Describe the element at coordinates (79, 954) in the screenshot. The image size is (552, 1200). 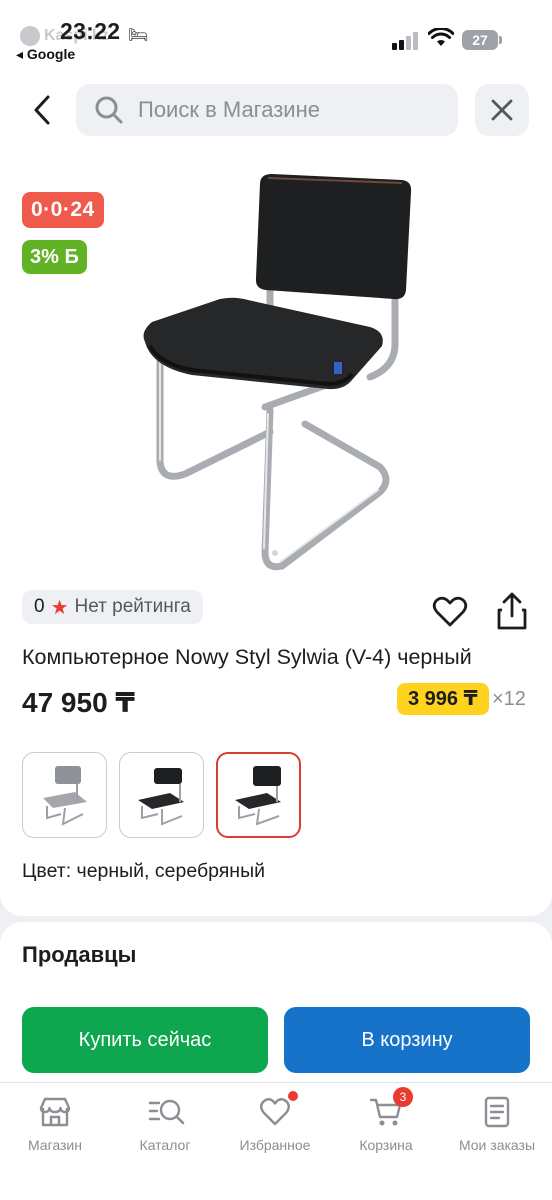
I see `sellers-title: Продавцы` at that location.